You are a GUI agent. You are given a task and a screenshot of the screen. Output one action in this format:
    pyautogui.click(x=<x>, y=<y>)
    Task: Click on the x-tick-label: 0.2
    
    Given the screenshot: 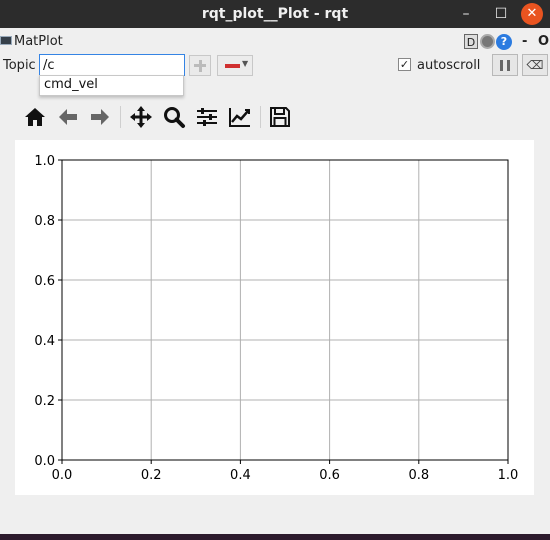 What is the action you would take?
    pyautogui.click(x=151, y=475)
    